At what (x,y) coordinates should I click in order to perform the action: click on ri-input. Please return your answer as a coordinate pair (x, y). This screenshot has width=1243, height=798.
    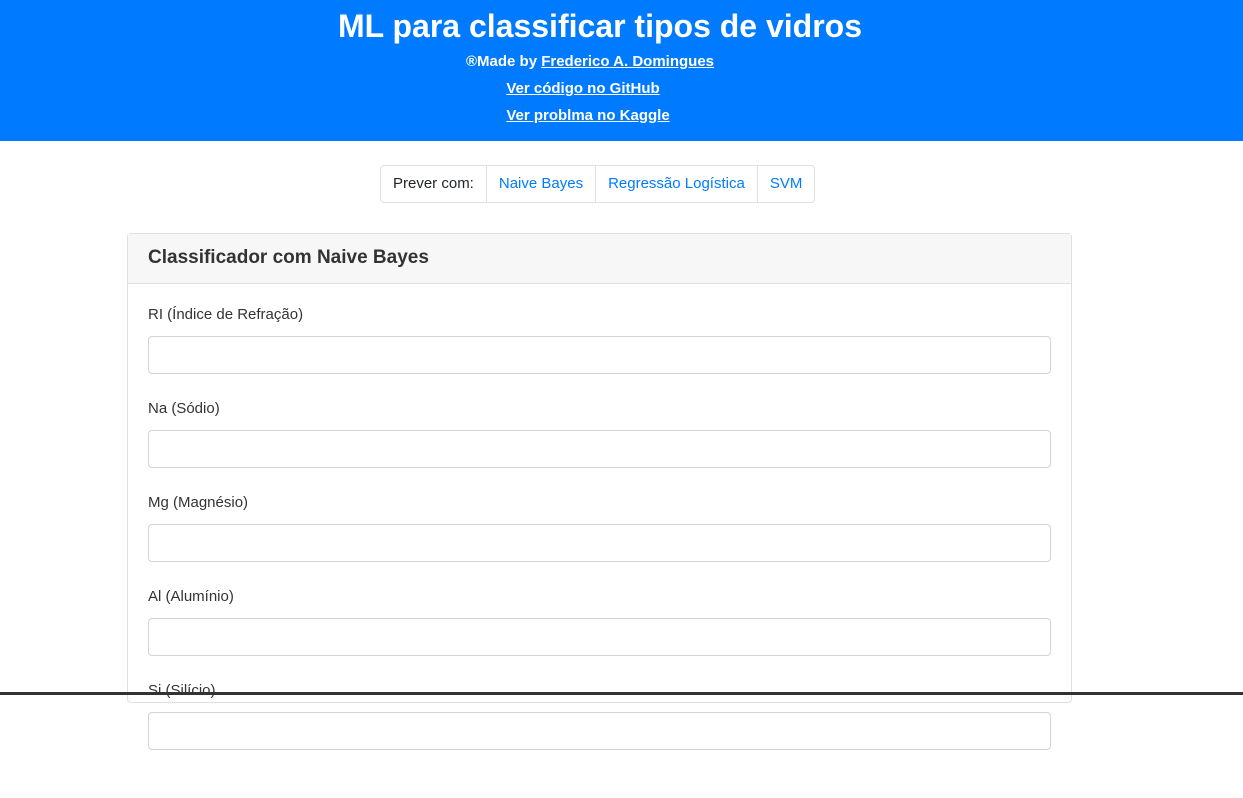
    Looking at the image, I should click on (599, 355).